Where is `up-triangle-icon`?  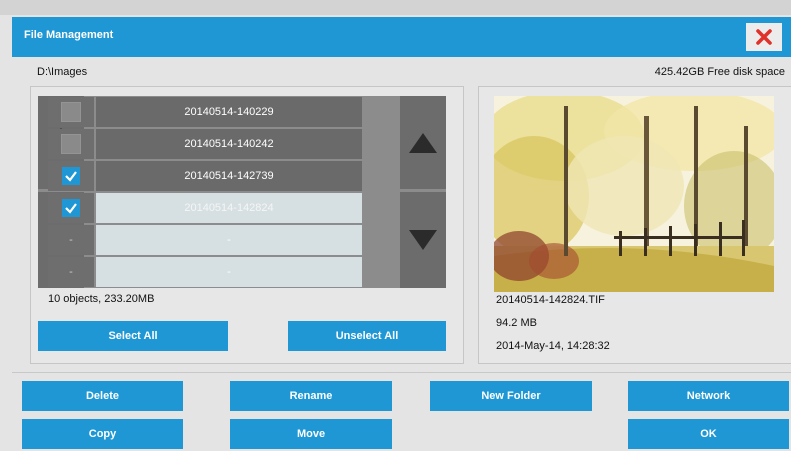 up-triangle-icon is located at coordinates (423, 142).